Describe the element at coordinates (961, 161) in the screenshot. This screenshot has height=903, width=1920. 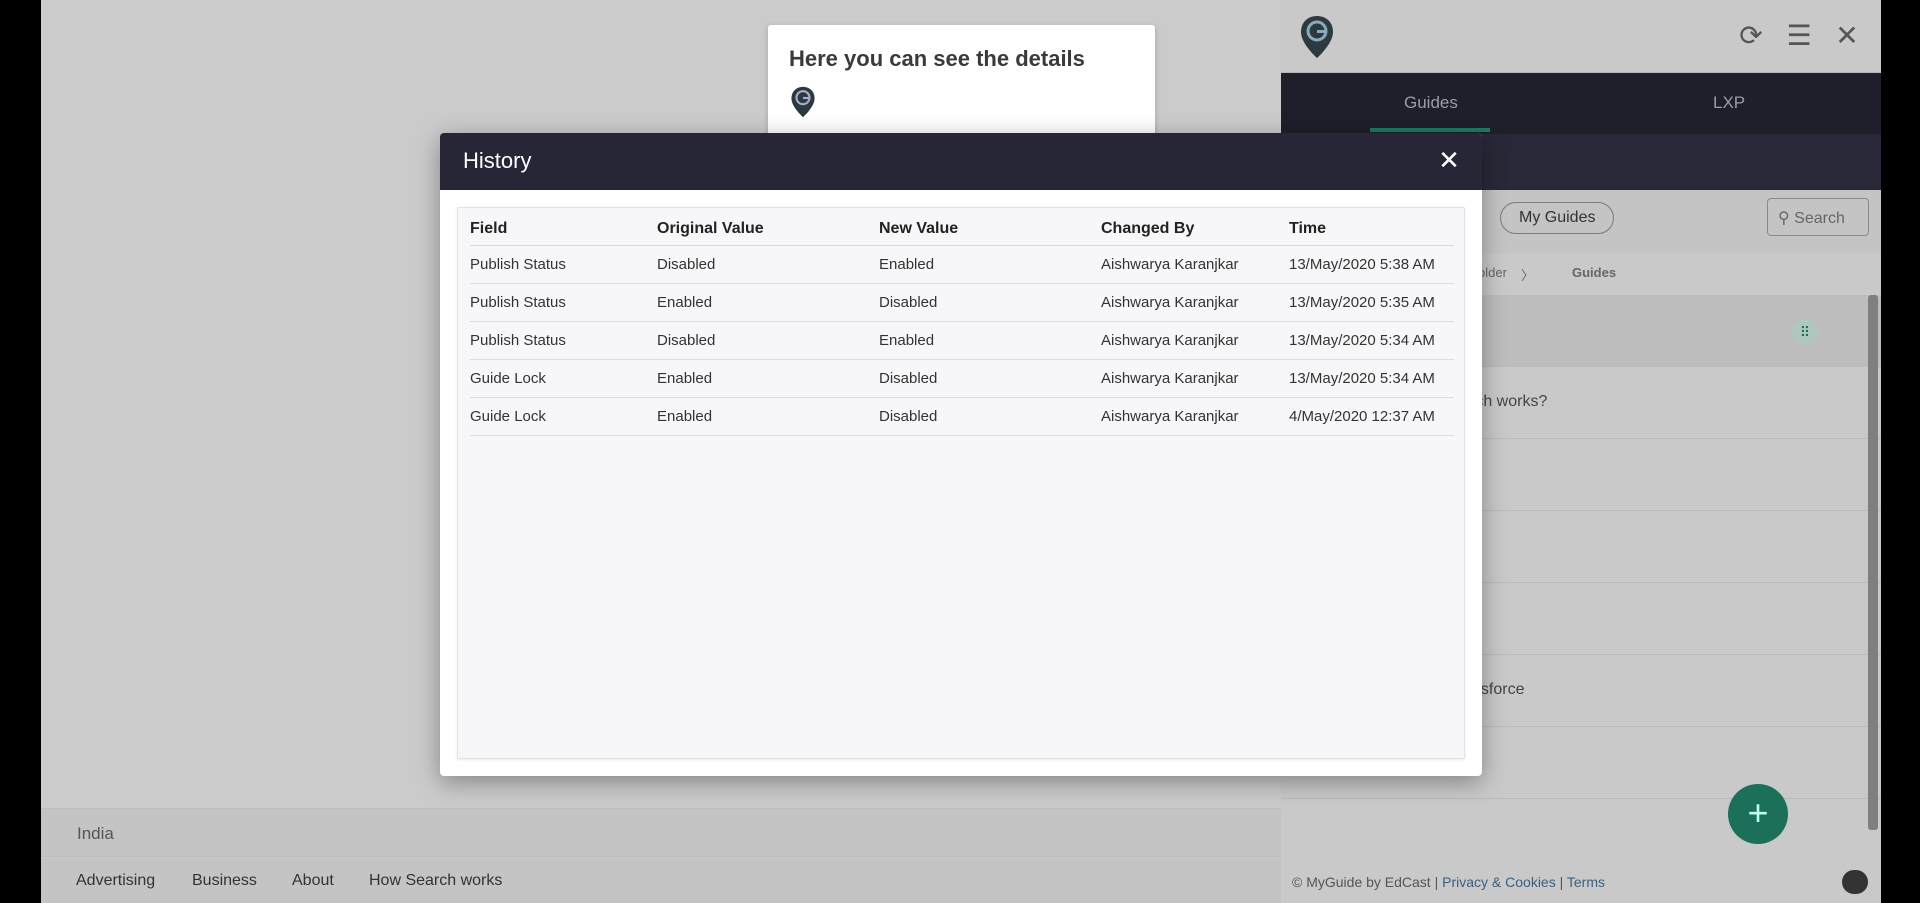
I see `modal-header: History ✕` at that location.